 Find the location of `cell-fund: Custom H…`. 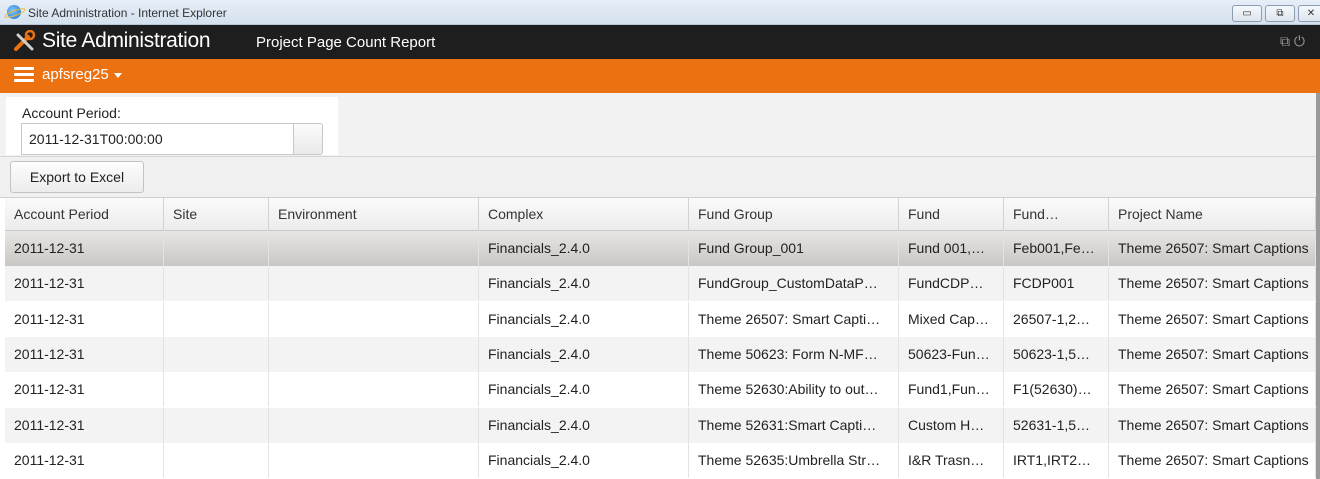

cell-fund: Custom H… is located at coordinates (951, 425).